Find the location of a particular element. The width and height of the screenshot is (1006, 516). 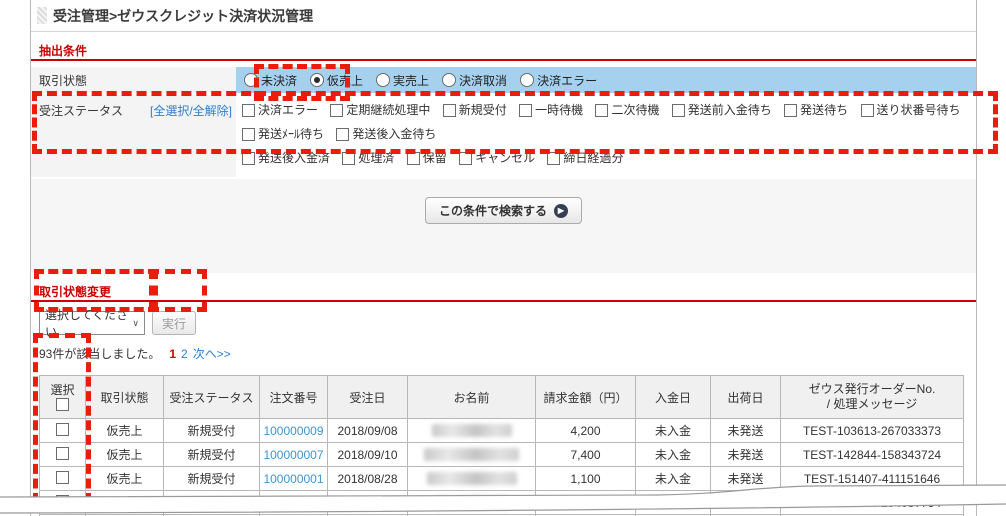

redacted-name-blur is located at coordinates (471, 454).